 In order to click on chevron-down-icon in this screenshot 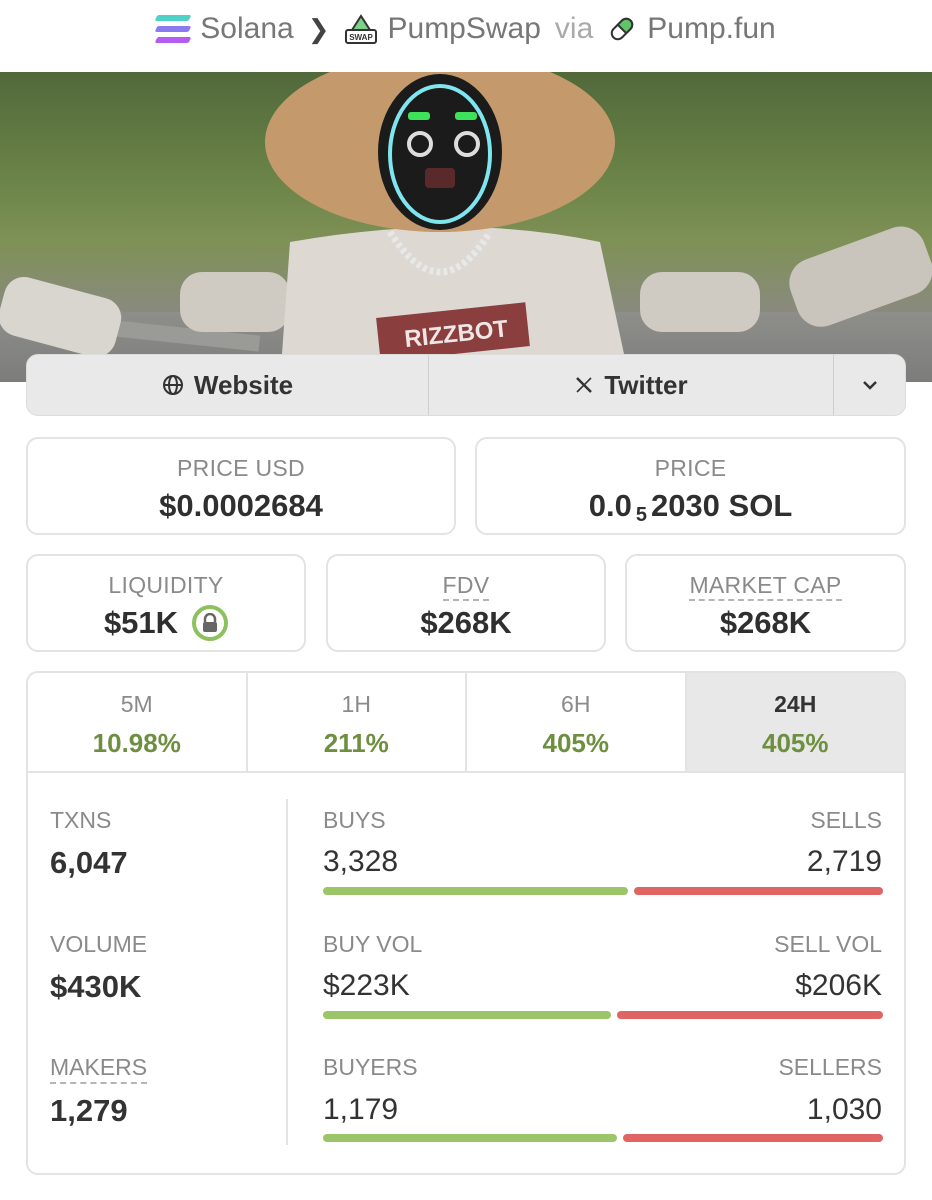, I will do `click(869, 385)`.